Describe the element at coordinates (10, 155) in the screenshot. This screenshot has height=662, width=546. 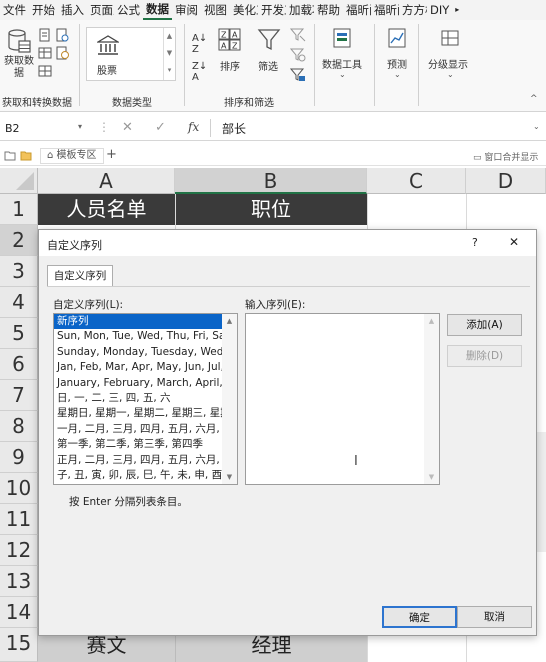
I see `folder-icon` at that location.